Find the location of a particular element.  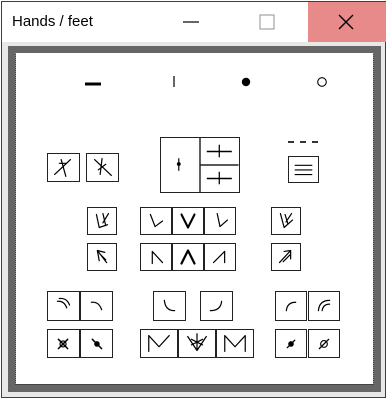

title-bar: Hands / feet is located at coordinates (194, 22).